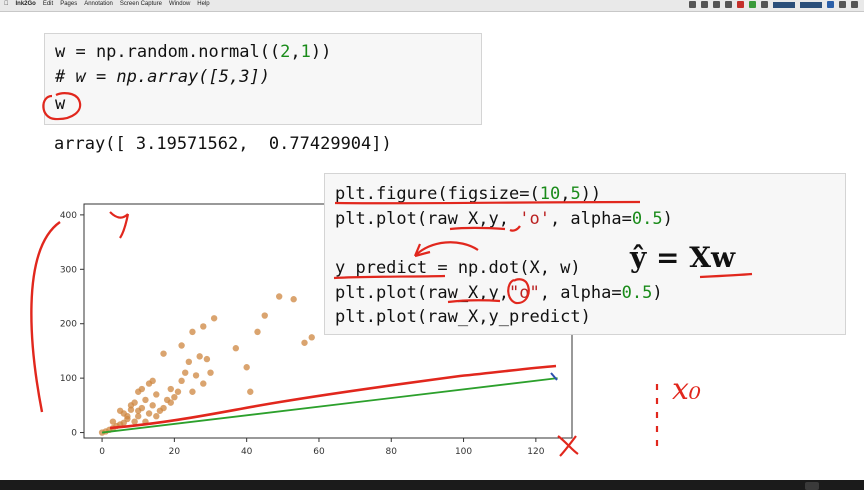 This screenshot has width=864, height=490. I want to click on code-line-plot-predict: plt.plot(raw_X,y_predict), so click(463, 317).